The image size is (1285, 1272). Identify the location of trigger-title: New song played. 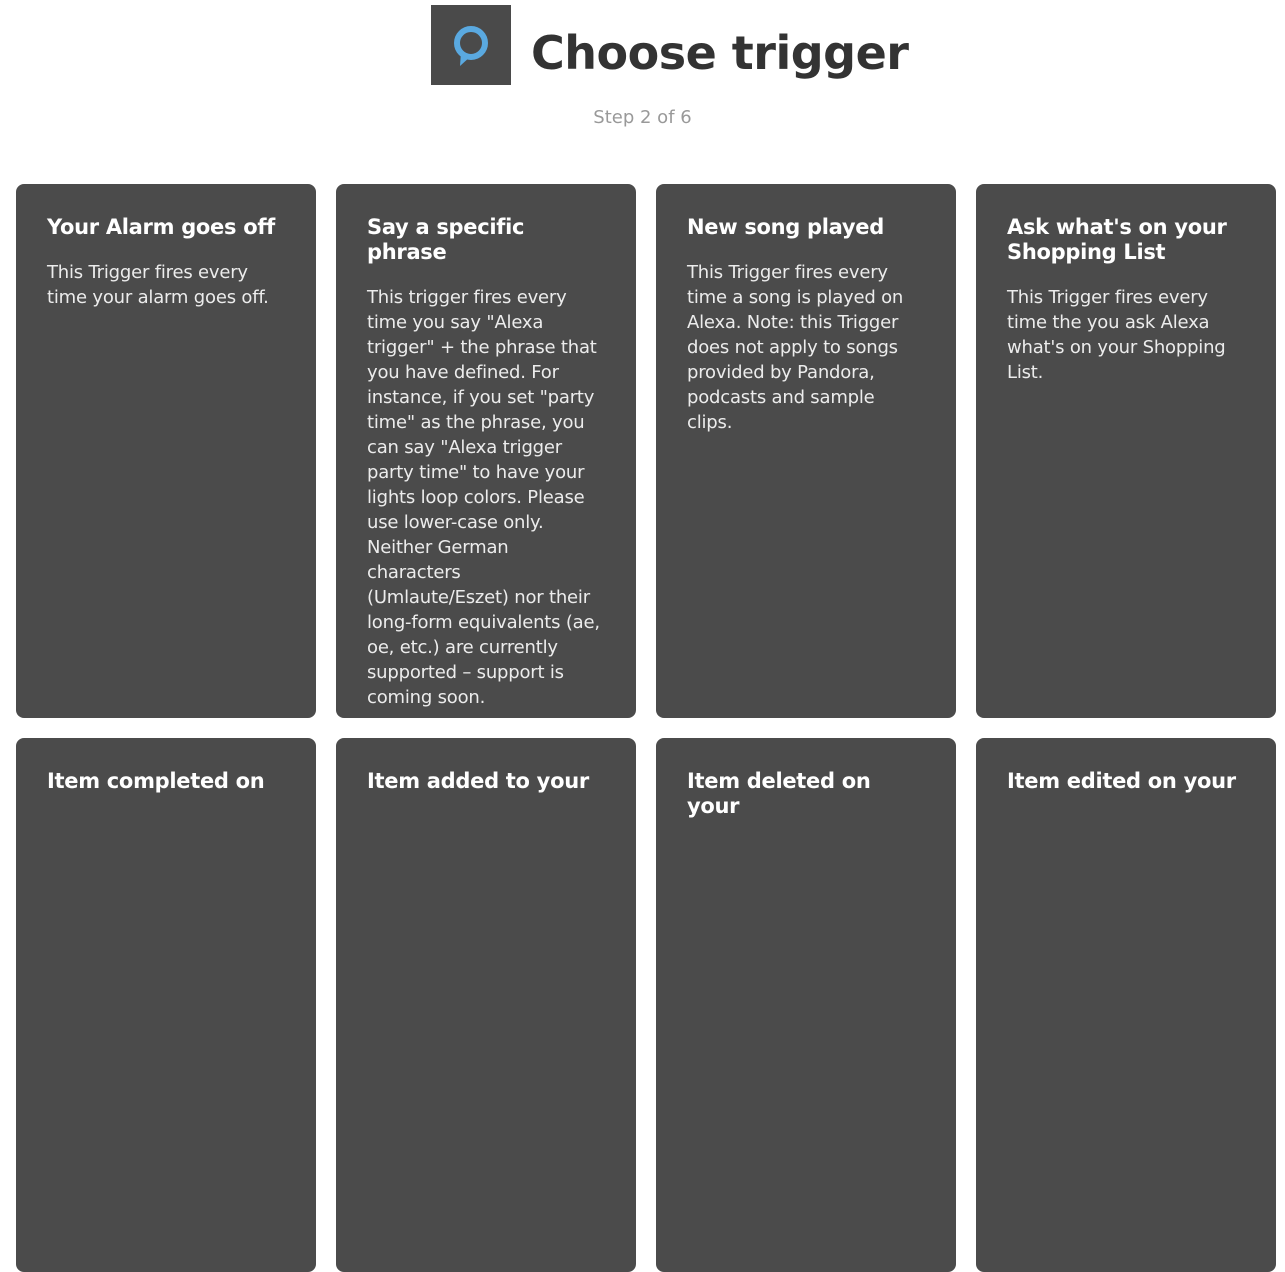
(785, 227).